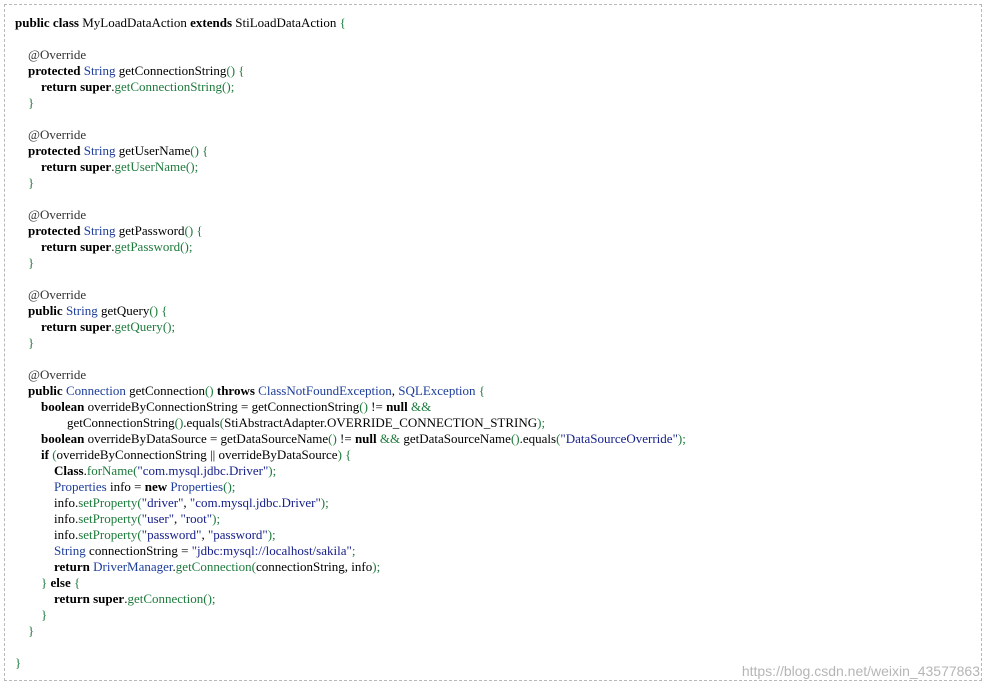 Image resolution: width=988 pixels, height=687 pixels. What do you see at coordinates (619, 438) in the screenshot?
I see `code-token: "DataSourceOverride"` at bounding box center [619, 438].